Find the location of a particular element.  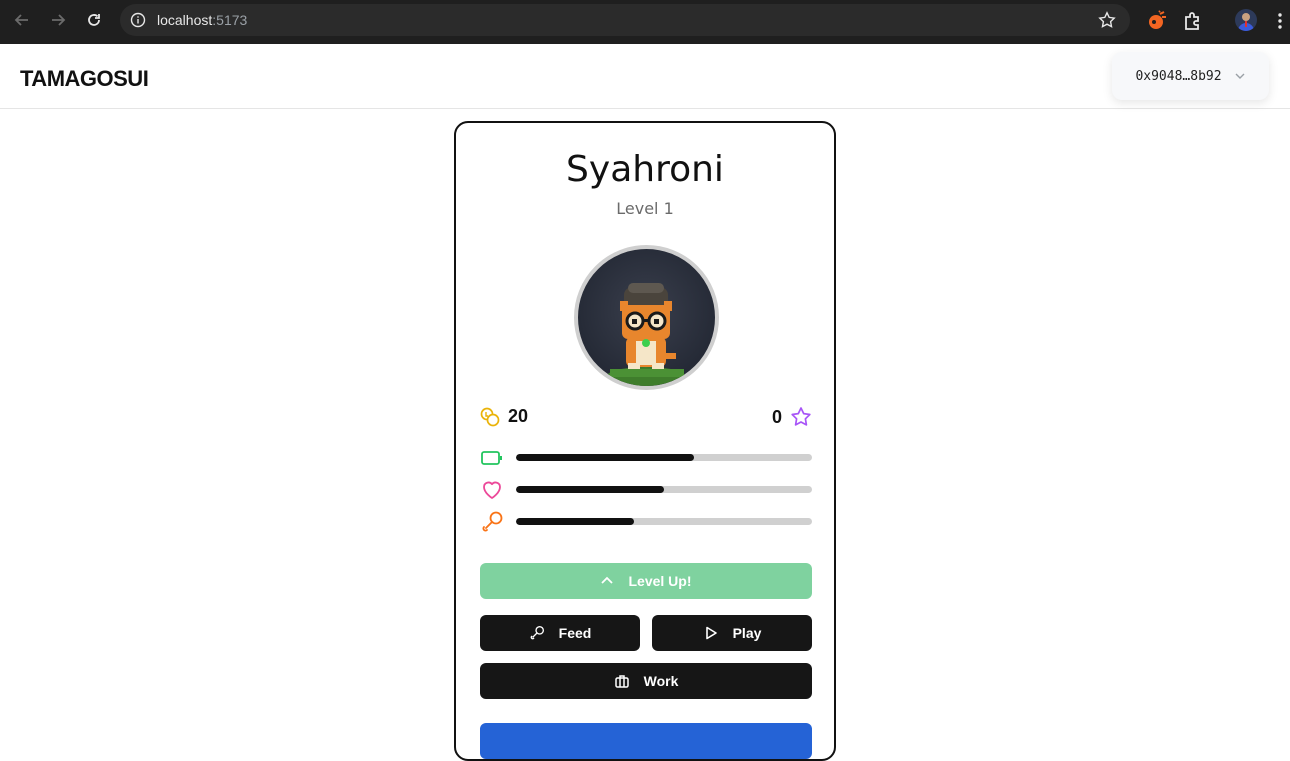

play-label: Play is located at coordinates (747, 633).